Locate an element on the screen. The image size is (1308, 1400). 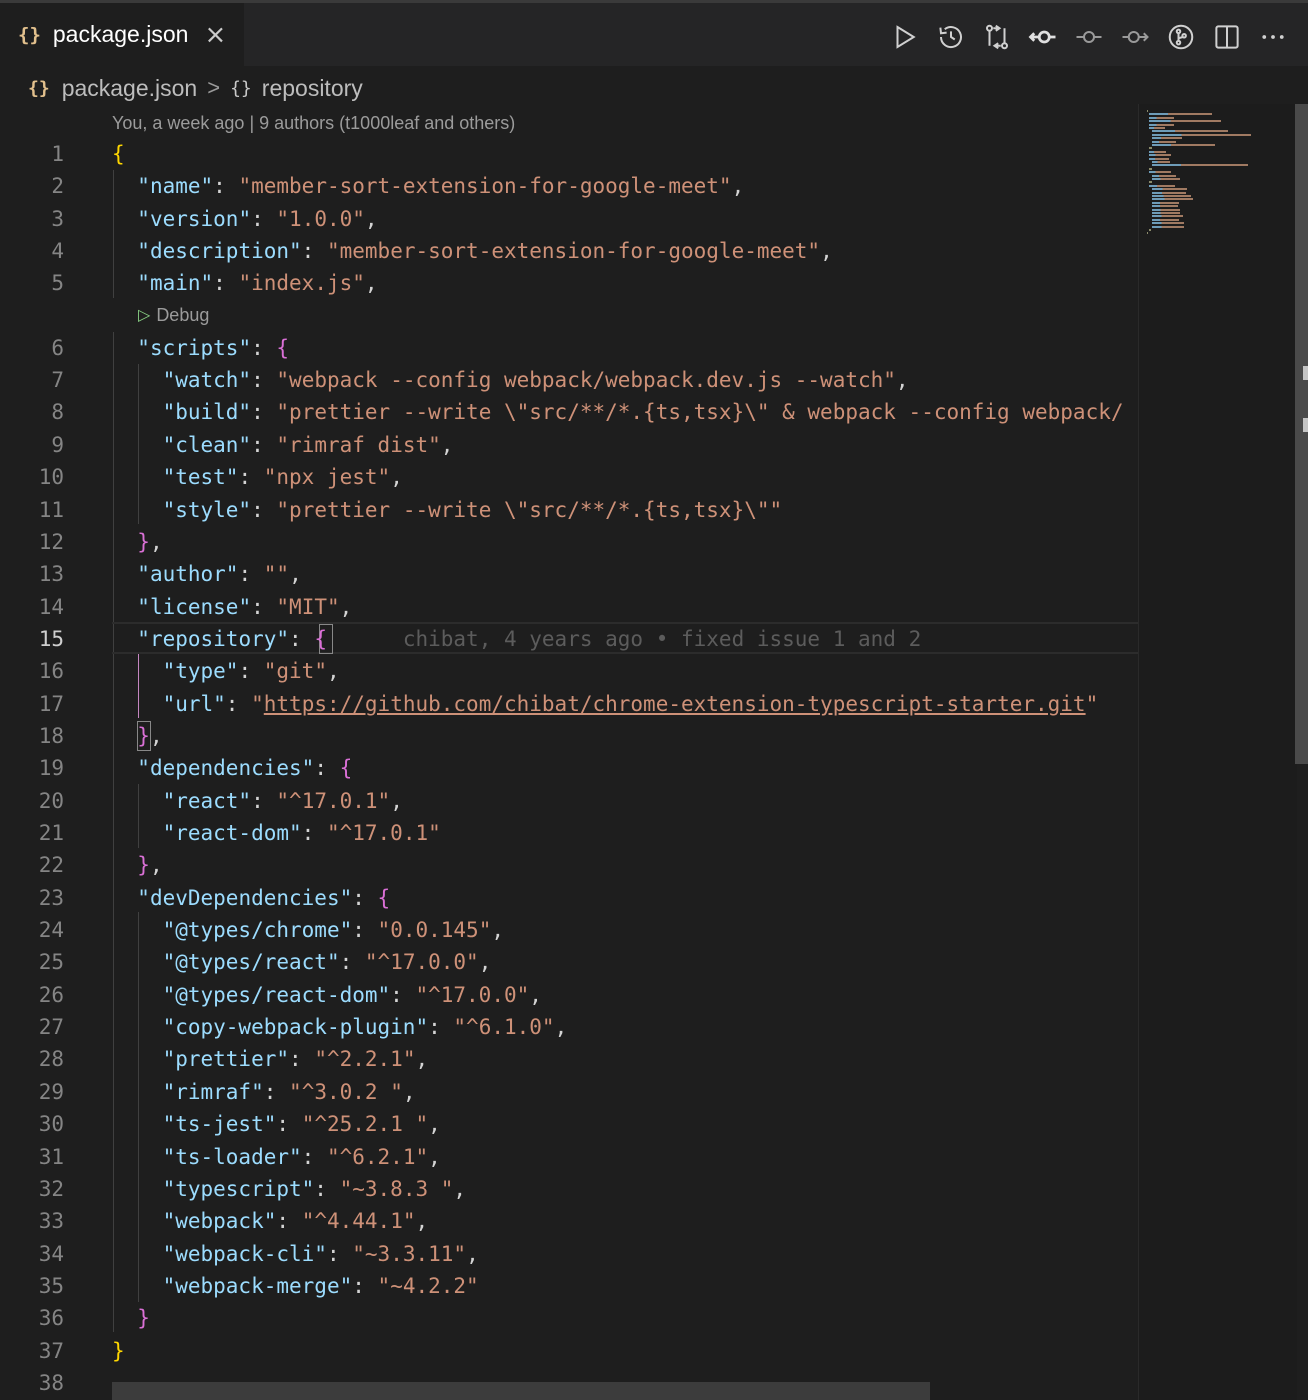
code-line: 25 "@types/react": "^17.0.0", is located at coordinates (569, 962).